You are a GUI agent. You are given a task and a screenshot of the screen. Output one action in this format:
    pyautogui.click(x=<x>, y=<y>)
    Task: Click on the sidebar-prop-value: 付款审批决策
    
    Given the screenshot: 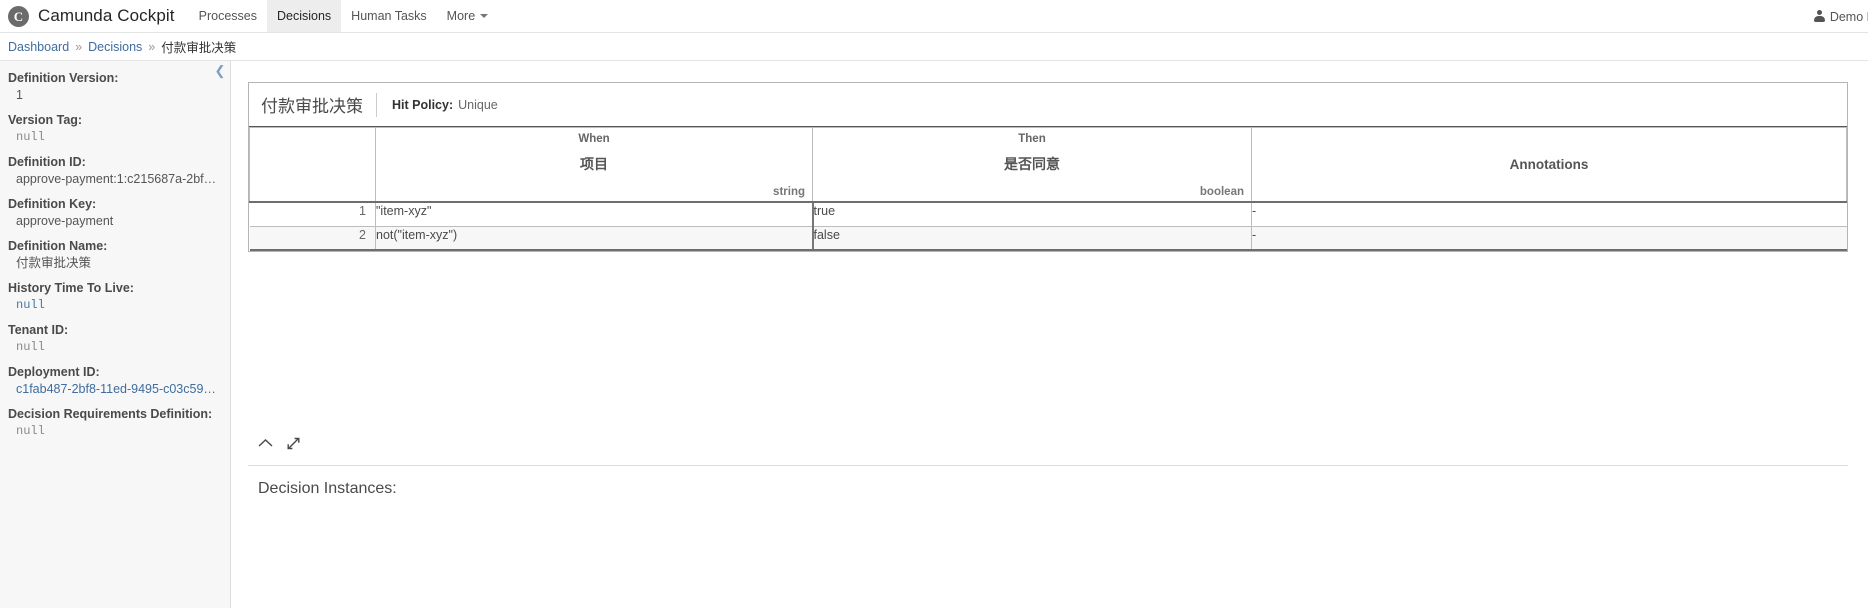 What is the action you would take?
    pyautogui.click(x=54, y=263)
    